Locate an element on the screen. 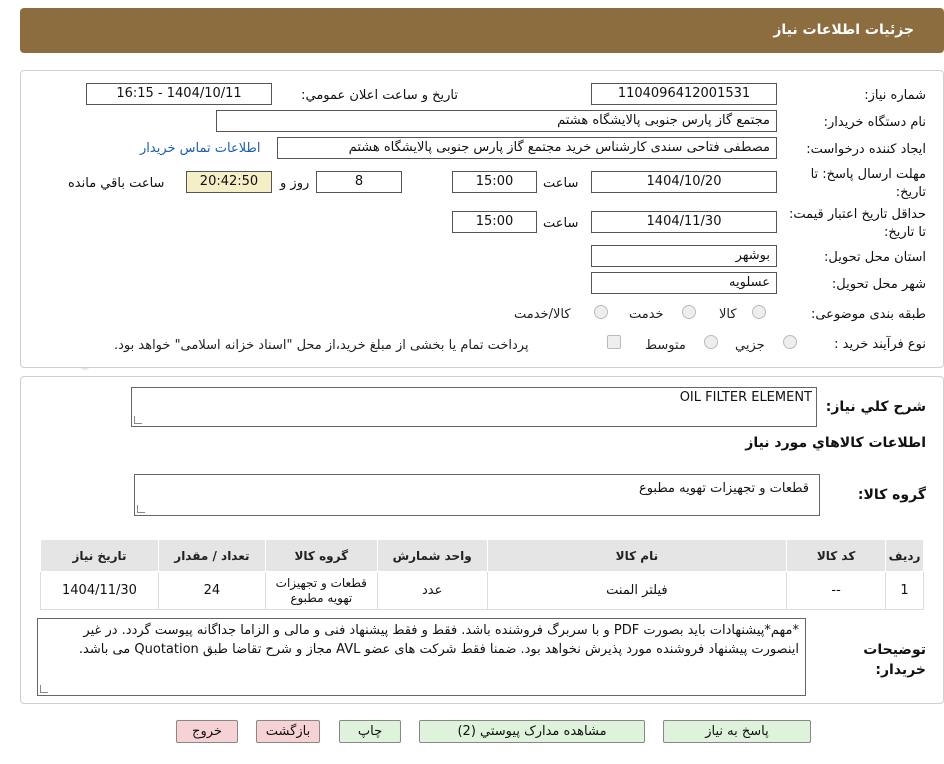 The image size is (944, 764). goods-group-text: قطعات و تجهیزات تهویه مطبوع is located at coordinates (723, 488).